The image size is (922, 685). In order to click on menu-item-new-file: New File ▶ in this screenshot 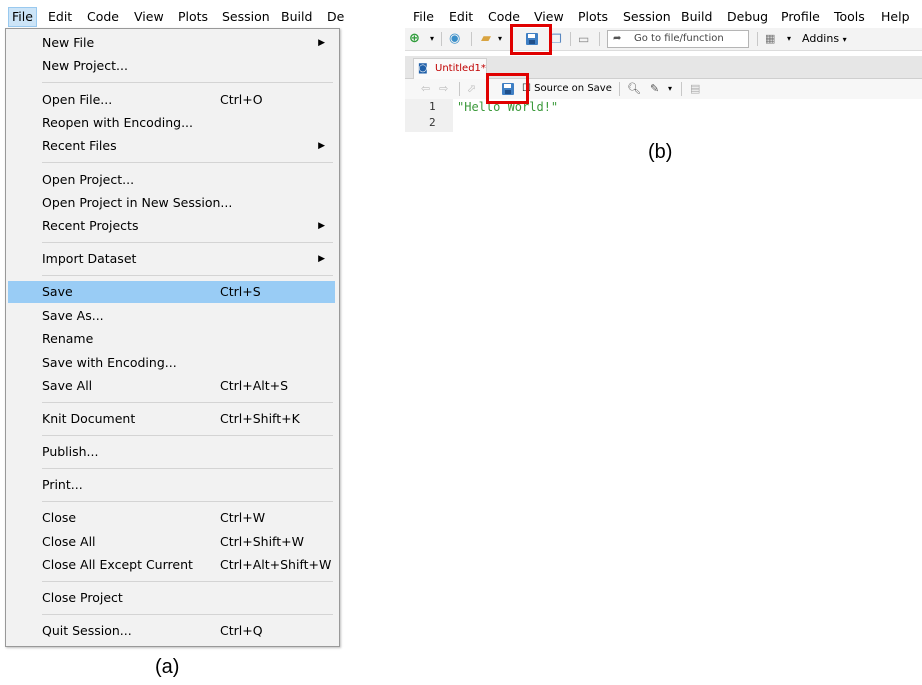, I will do `click(171, 43)`.